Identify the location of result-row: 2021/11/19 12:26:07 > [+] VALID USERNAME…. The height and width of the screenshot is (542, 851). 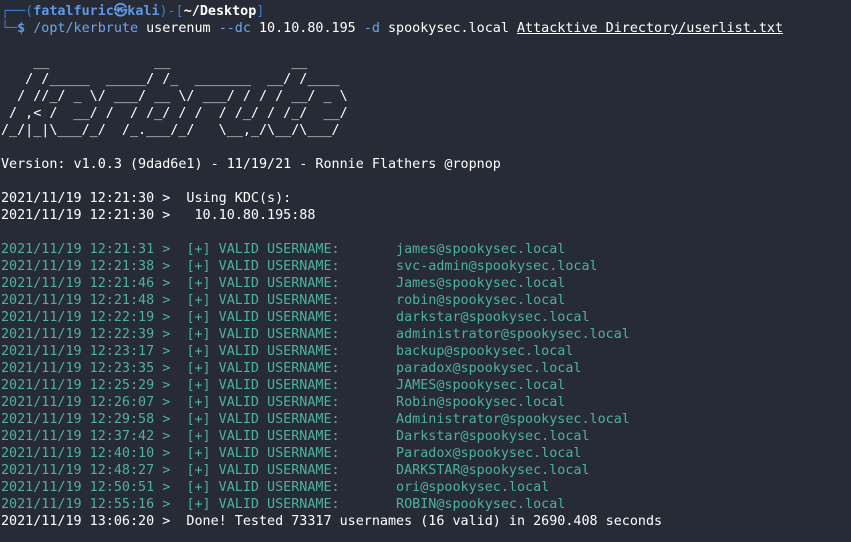
(426, 402).